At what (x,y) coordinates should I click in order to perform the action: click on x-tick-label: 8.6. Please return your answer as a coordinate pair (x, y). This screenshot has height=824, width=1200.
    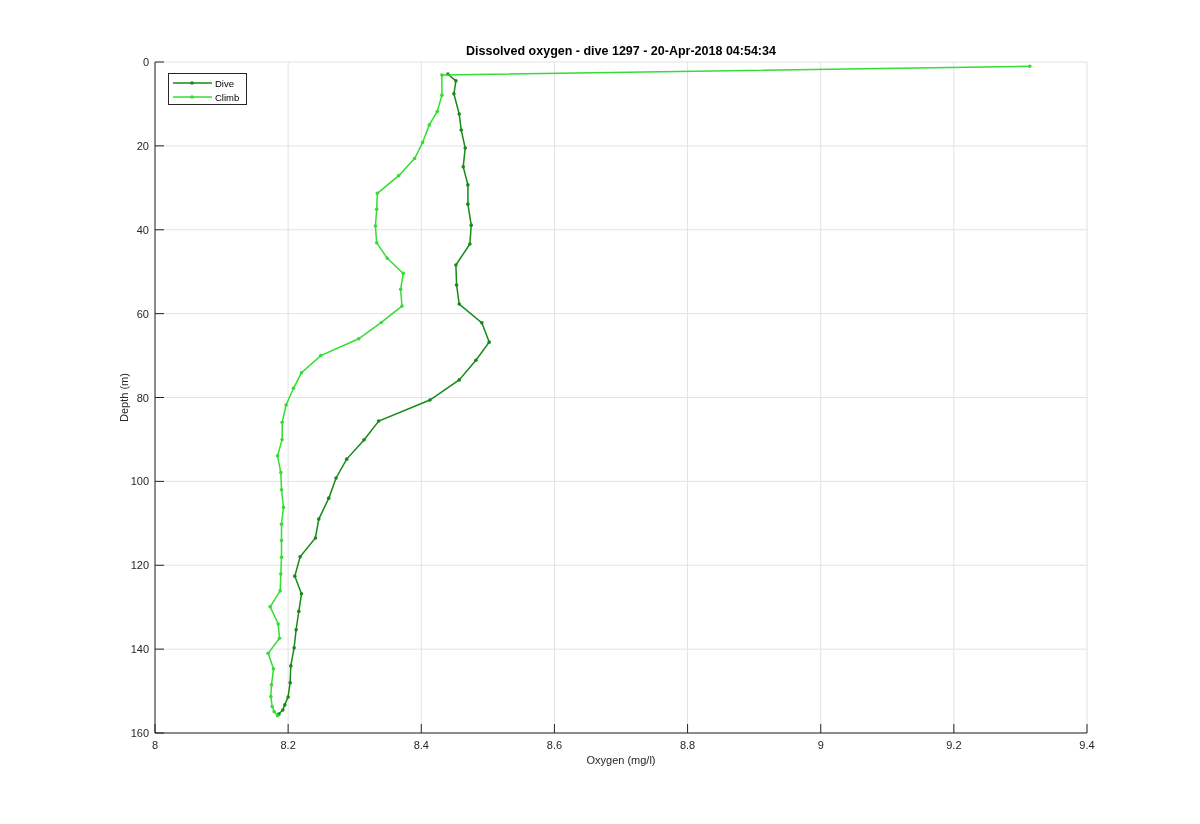
    Looking at the image, I should click on (554, 745).